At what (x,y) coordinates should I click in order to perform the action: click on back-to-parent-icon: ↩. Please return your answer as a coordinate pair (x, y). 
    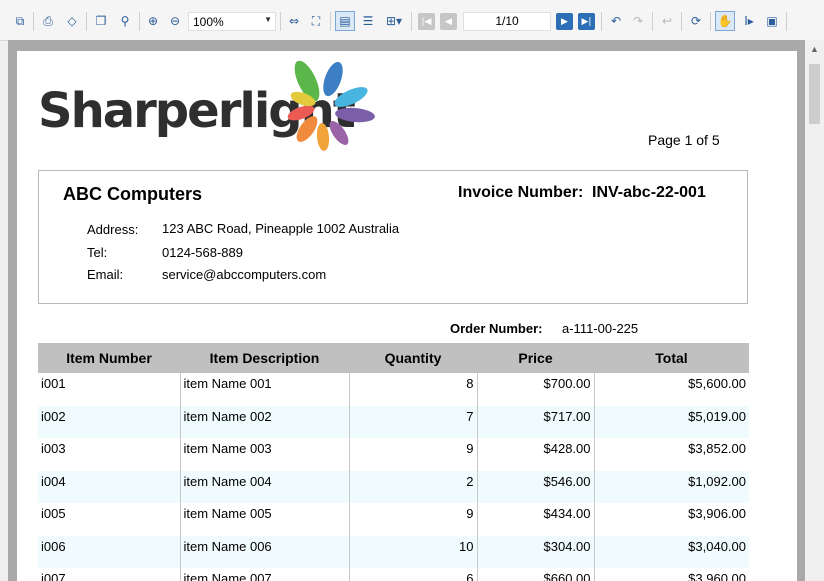
    Looking at the image, I should click on (667, 21).